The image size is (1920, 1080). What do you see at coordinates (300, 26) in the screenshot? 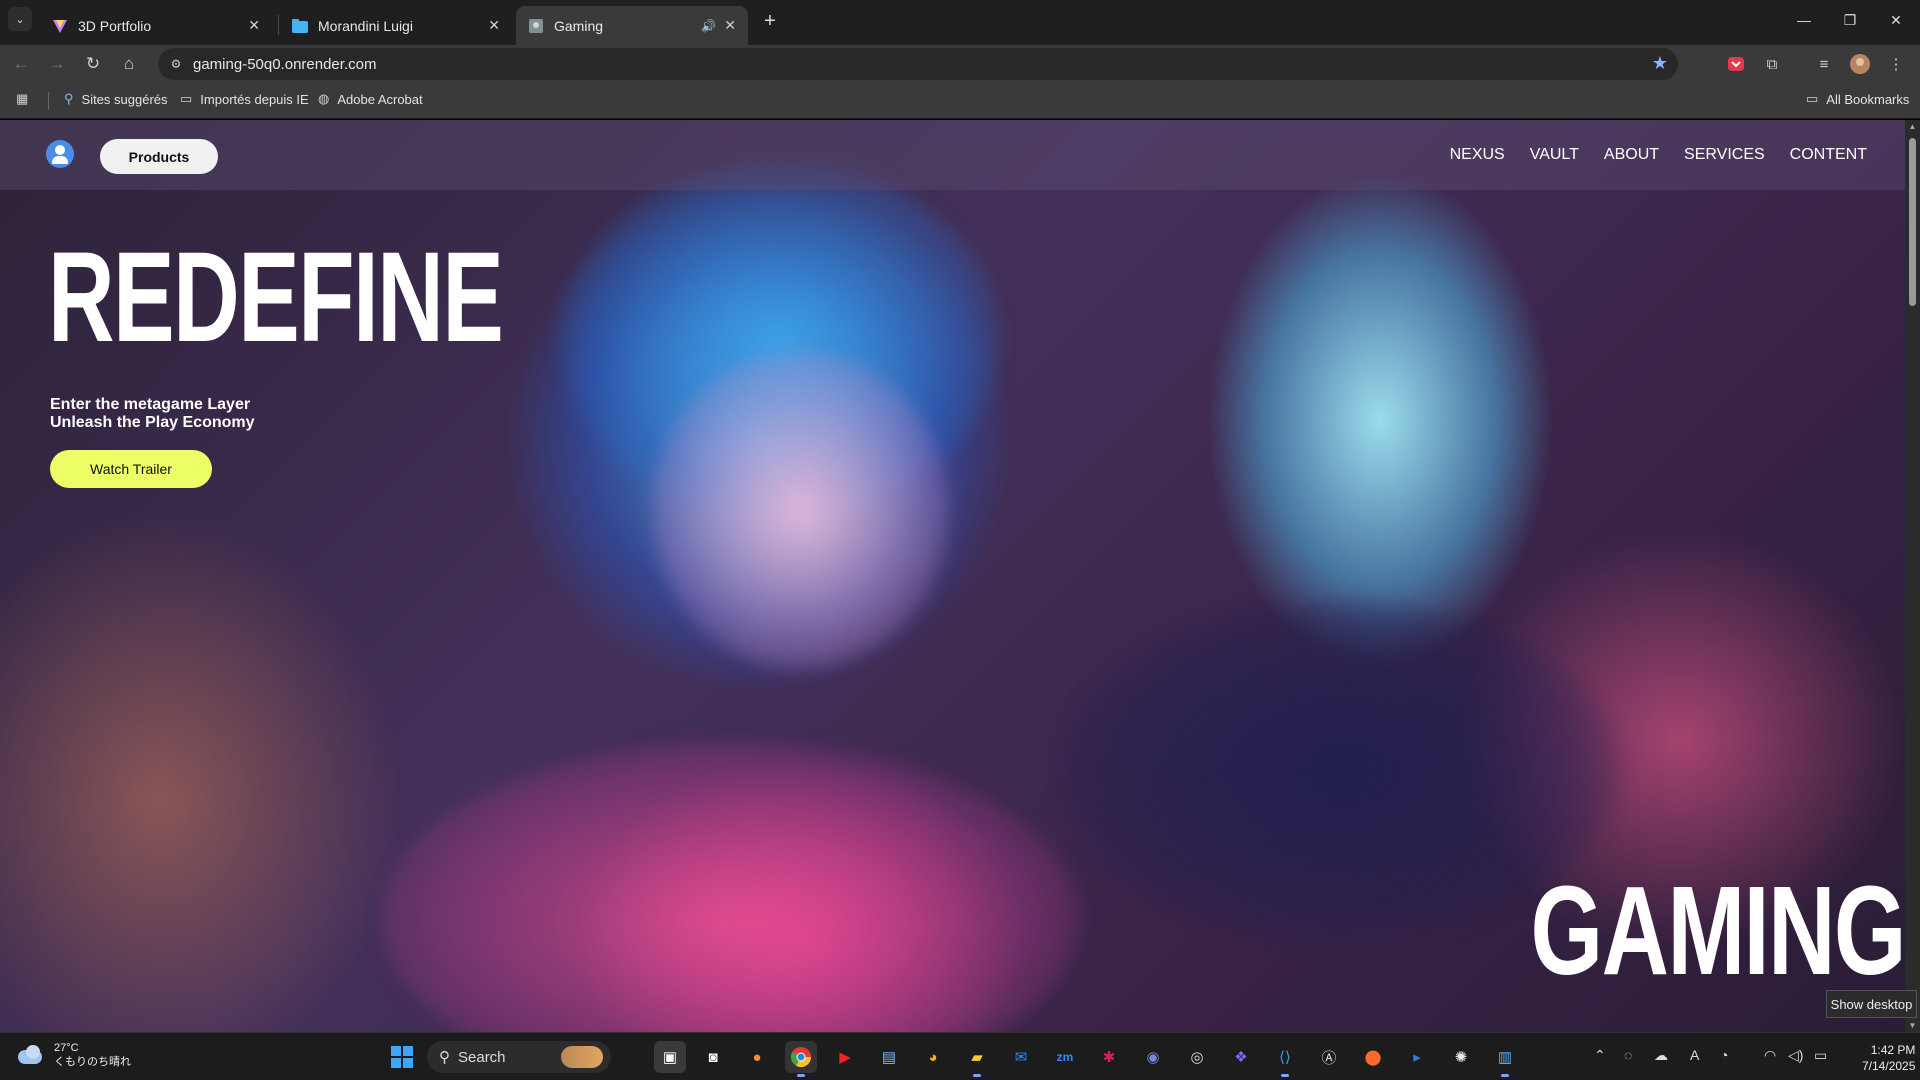
I see `folder-favicon-icon` at bounding box center [300, 26].